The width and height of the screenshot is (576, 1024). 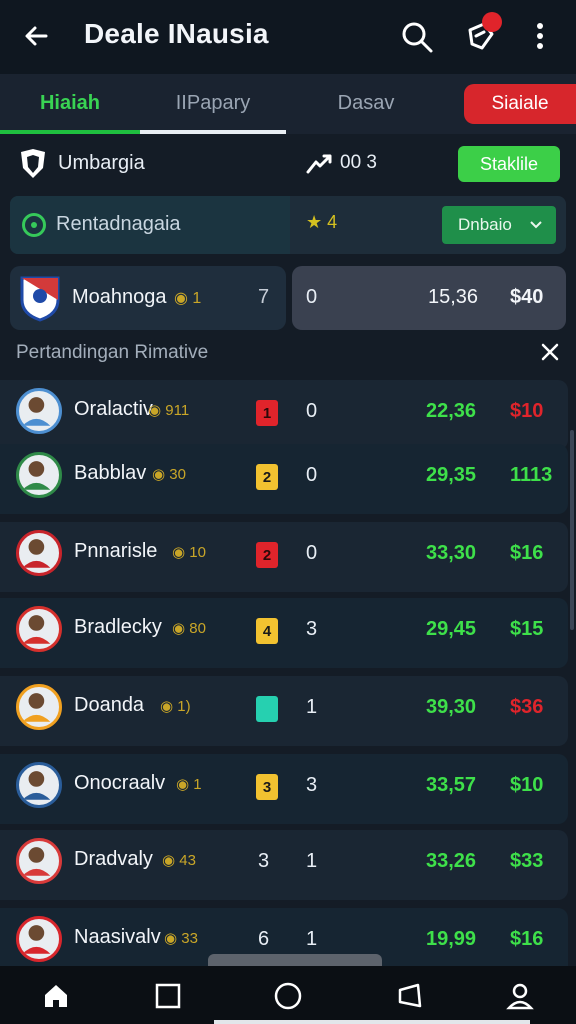 What do you see at coordinates (509, 164) in the screenshot?
I see `stats-button: Staklile` at bounding box center [509, 164].